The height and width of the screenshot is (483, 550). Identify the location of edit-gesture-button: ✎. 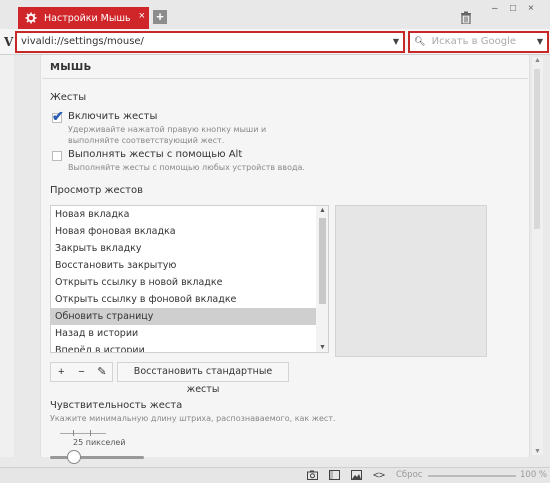
(102, 372).